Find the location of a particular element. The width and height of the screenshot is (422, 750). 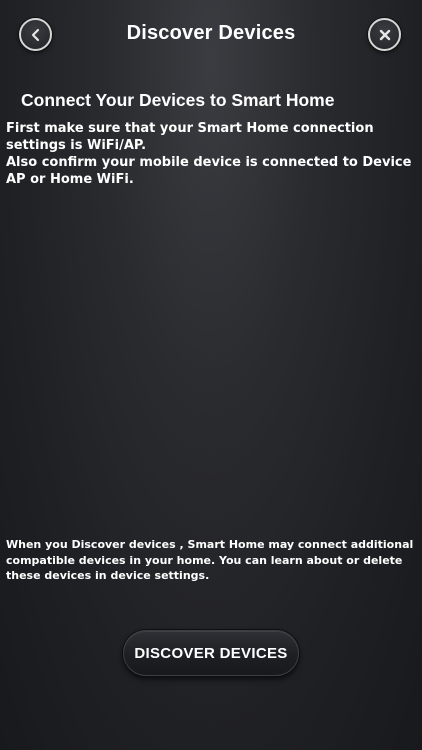

close-icon is located at coordinates (385, 35).